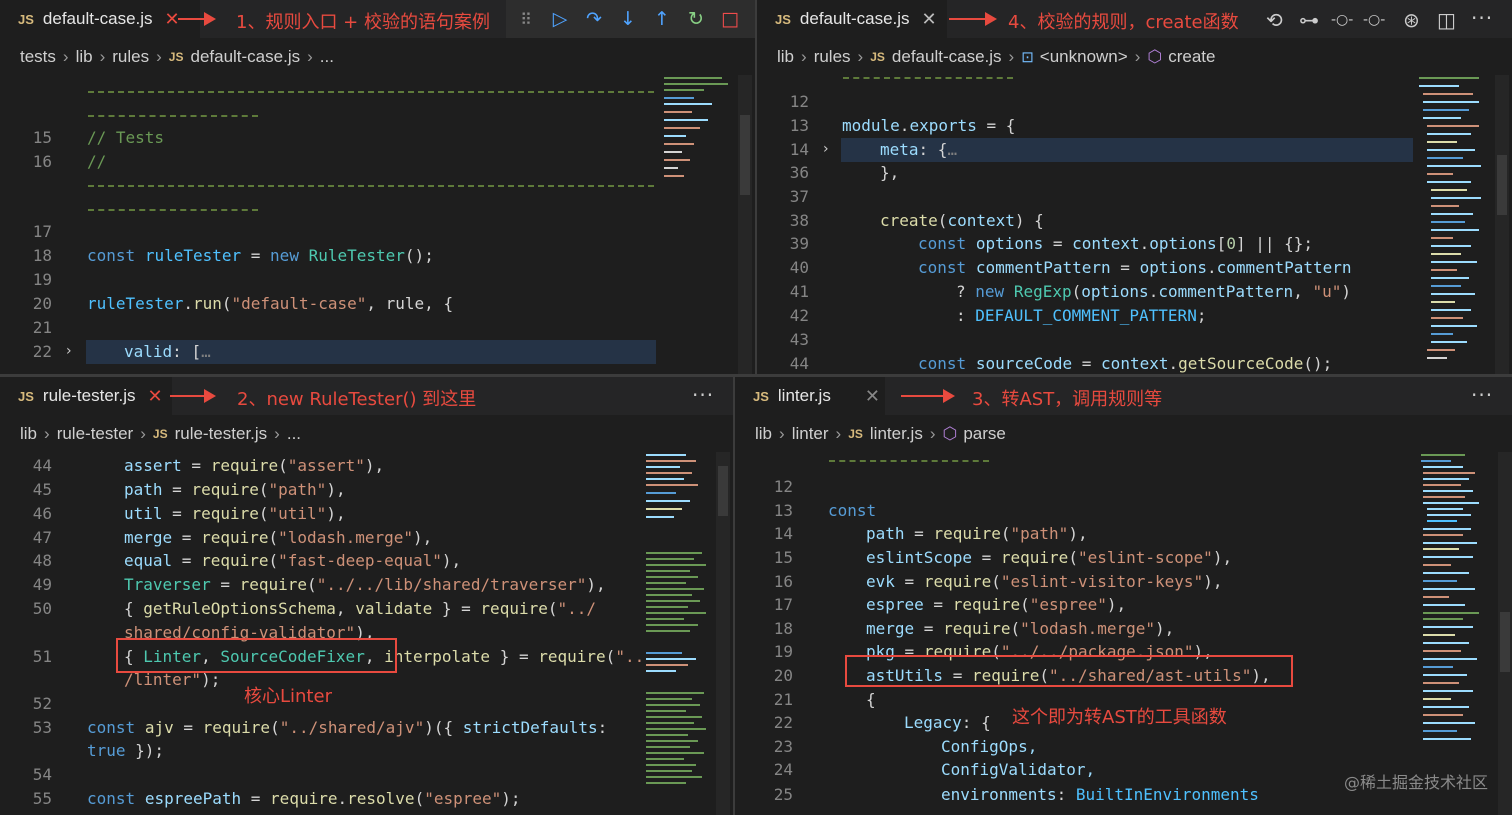 The image size is (1512, 815). What do you see at coordinates (783, 675) in the screenshot?
I see `line-number: 20` at bounding box center [783, 675].